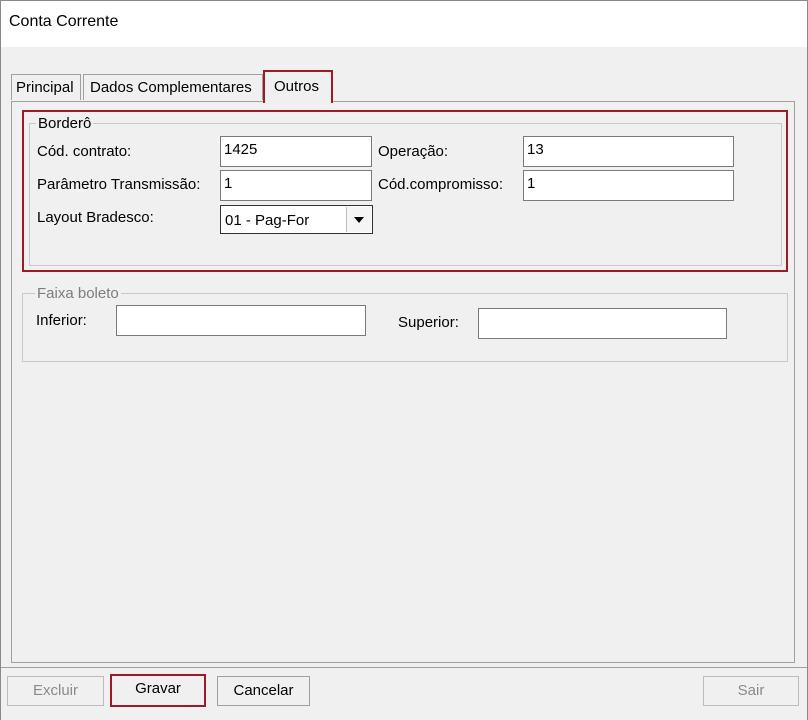  Describe the element at coordinates (0, 383) in the screenshot. I see `window-border-left` at that location.